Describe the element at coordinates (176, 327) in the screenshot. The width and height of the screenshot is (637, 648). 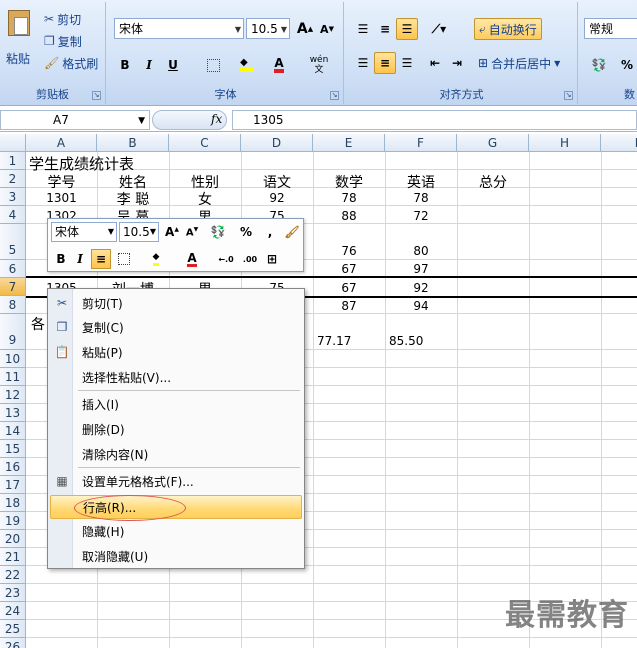
I see `menu-item-copy: ❐ 复制(C)` at that location.